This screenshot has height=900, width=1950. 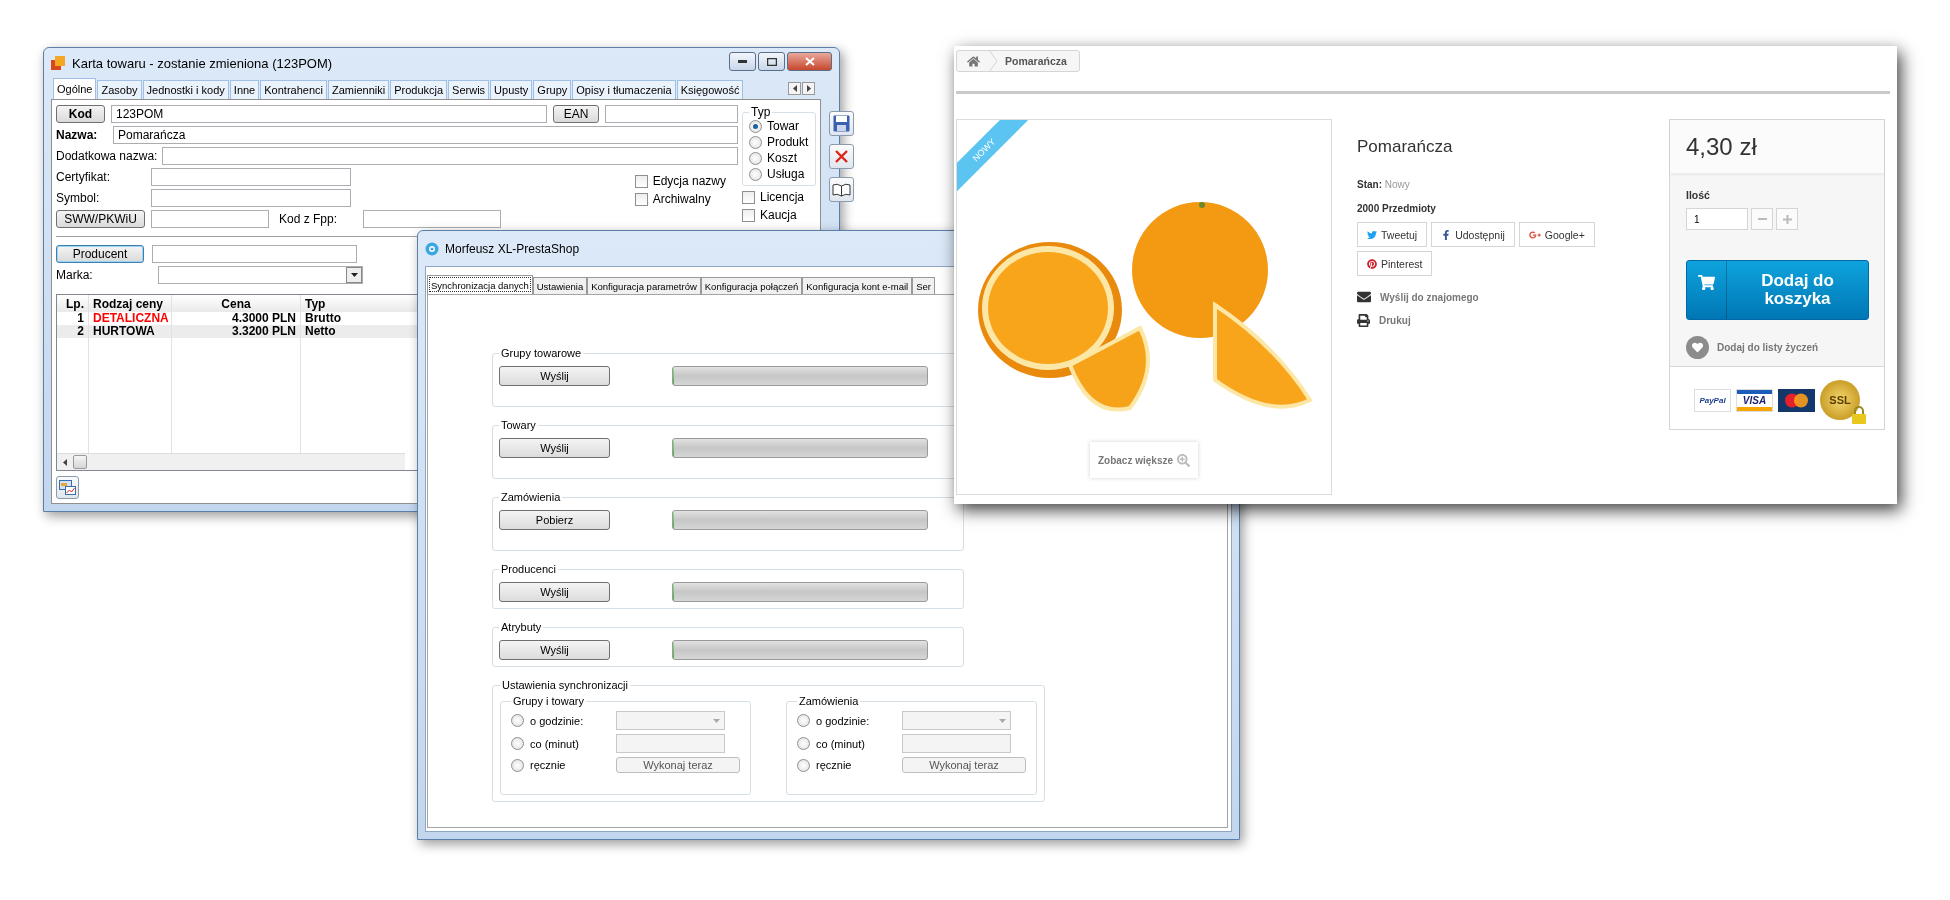 I want to click on certificate-field, so click(x=251, y=177).